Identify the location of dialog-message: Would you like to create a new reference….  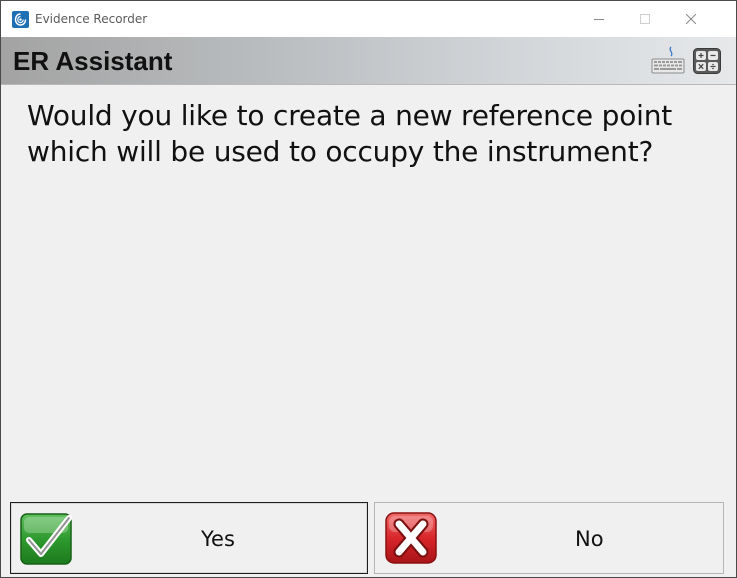
(372, 134).